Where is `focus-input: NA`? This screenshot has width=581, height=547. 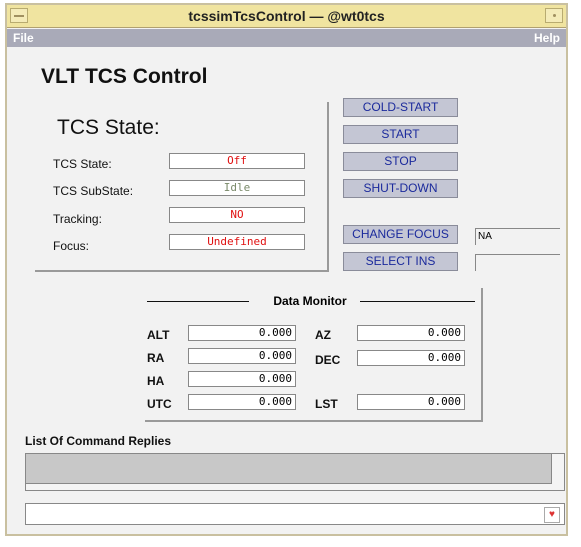
focus-input: NA is located at coordinates (517, 236).